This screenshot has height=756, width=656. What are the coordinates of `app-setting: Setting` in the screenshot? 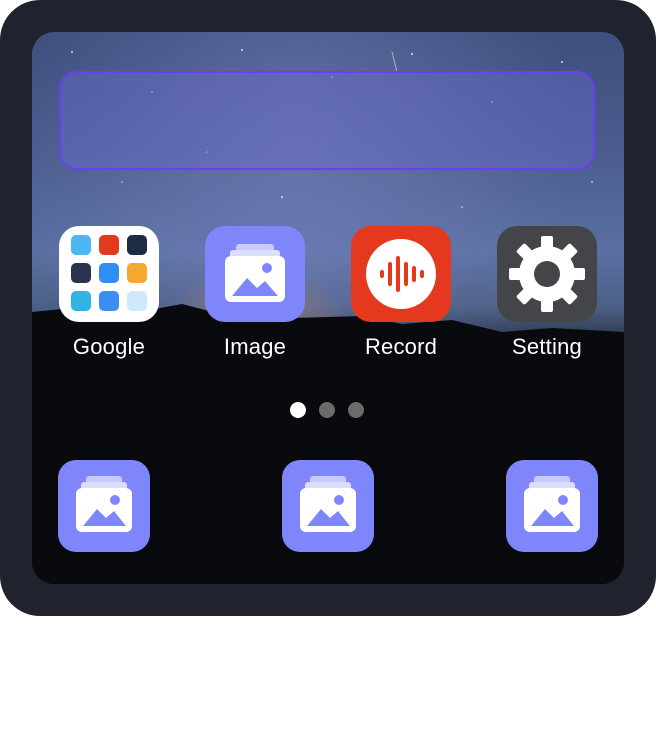 It's located at (547, 293).